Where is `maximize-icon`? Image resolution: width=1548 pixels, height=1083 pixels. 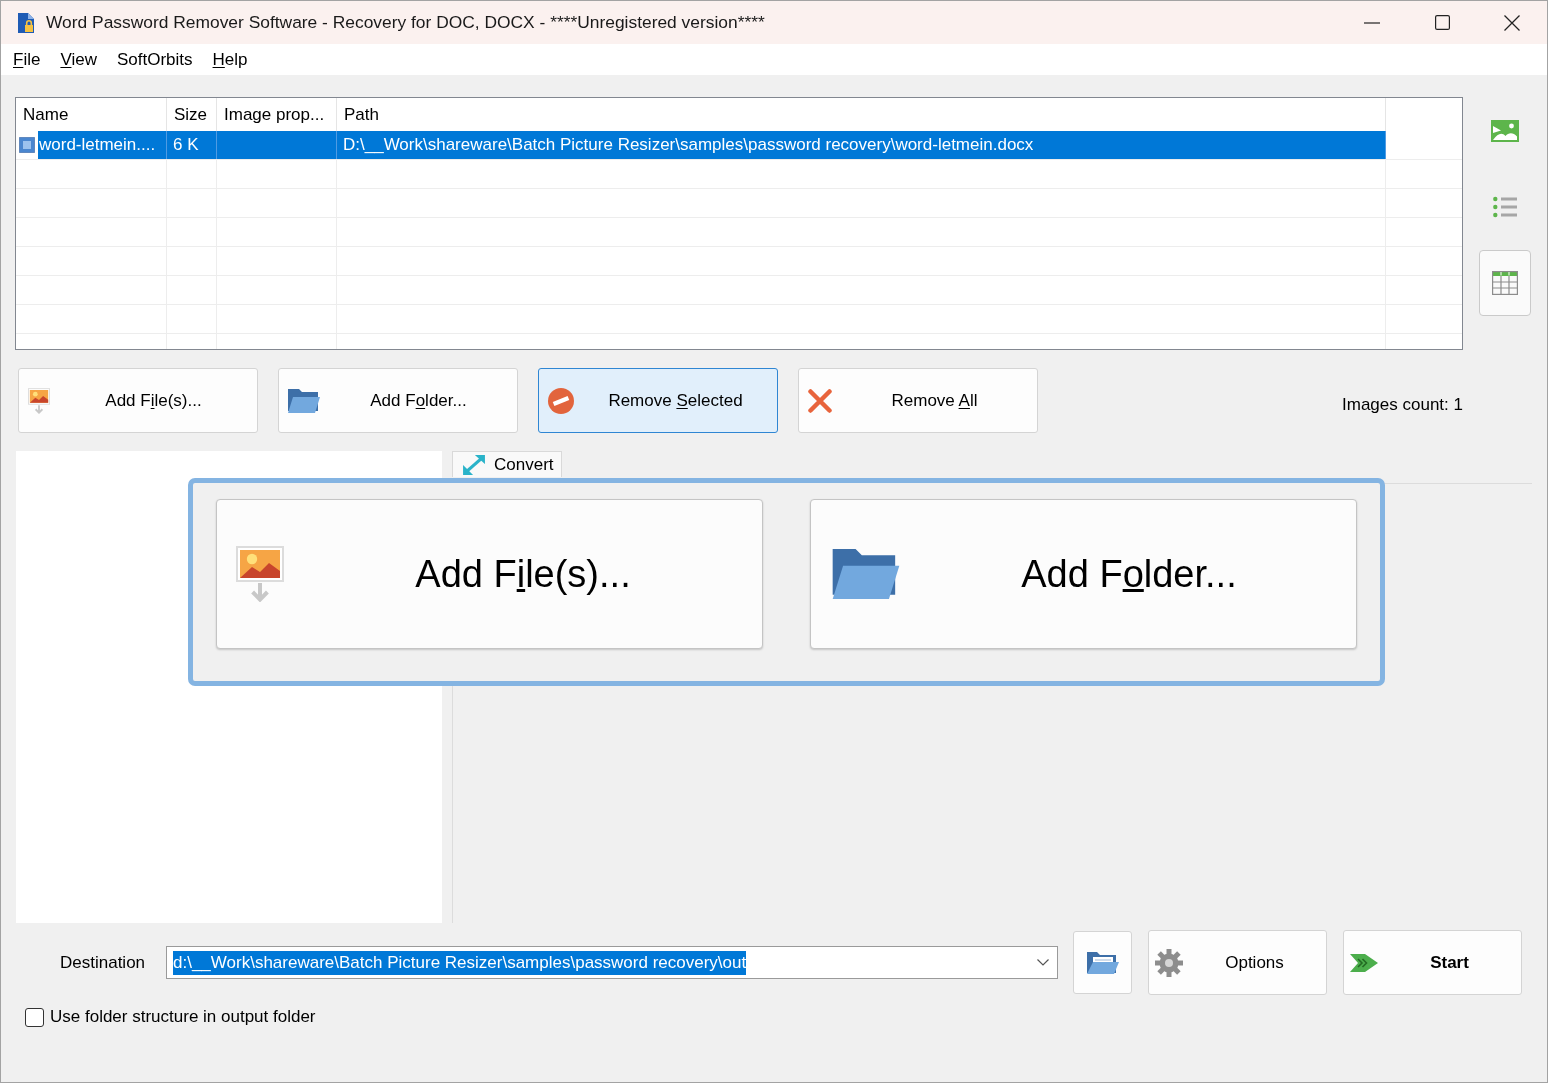
maximize-icon is located at coordinates (1442, 22).